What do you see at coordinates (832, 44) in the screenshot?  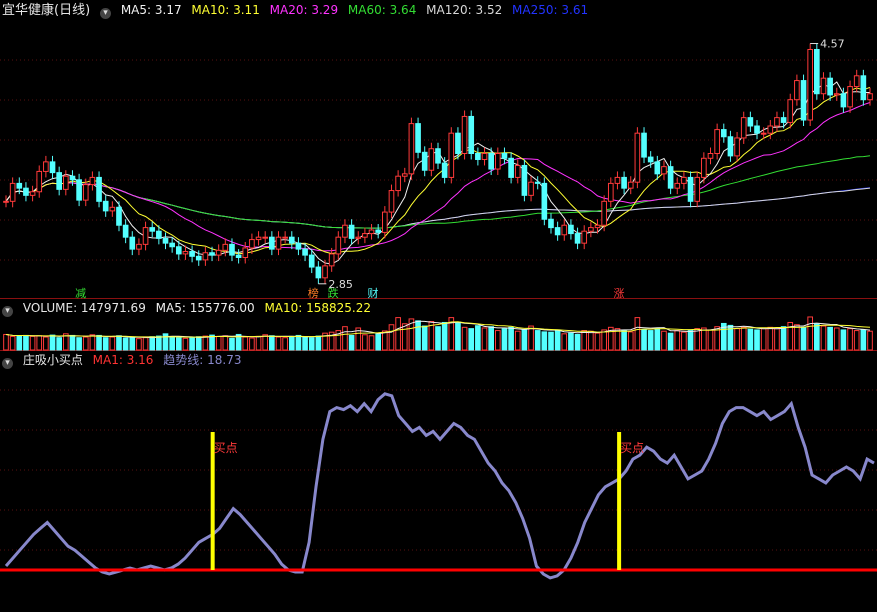 I see `high-price-label: 4.57` at bounding box center [832, 44].